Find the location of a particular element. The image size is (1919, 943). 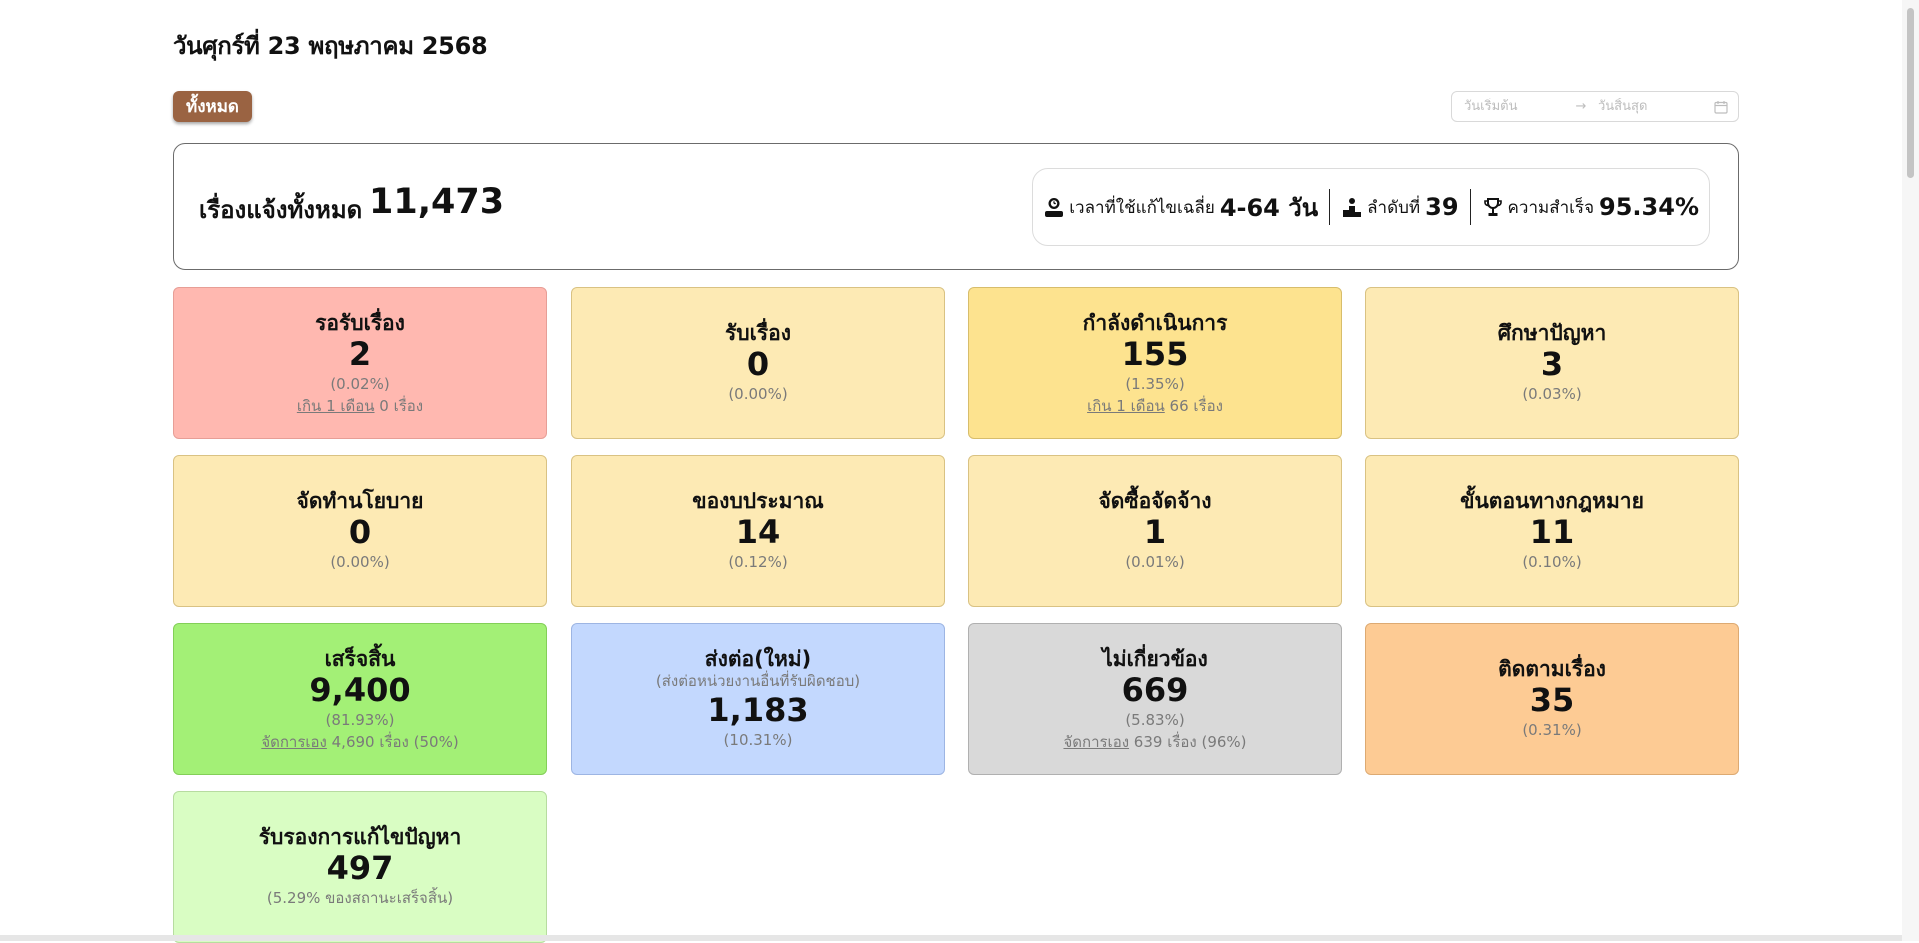

card-title: จัดทำนโยบาย is located at coordinates (360, 500).